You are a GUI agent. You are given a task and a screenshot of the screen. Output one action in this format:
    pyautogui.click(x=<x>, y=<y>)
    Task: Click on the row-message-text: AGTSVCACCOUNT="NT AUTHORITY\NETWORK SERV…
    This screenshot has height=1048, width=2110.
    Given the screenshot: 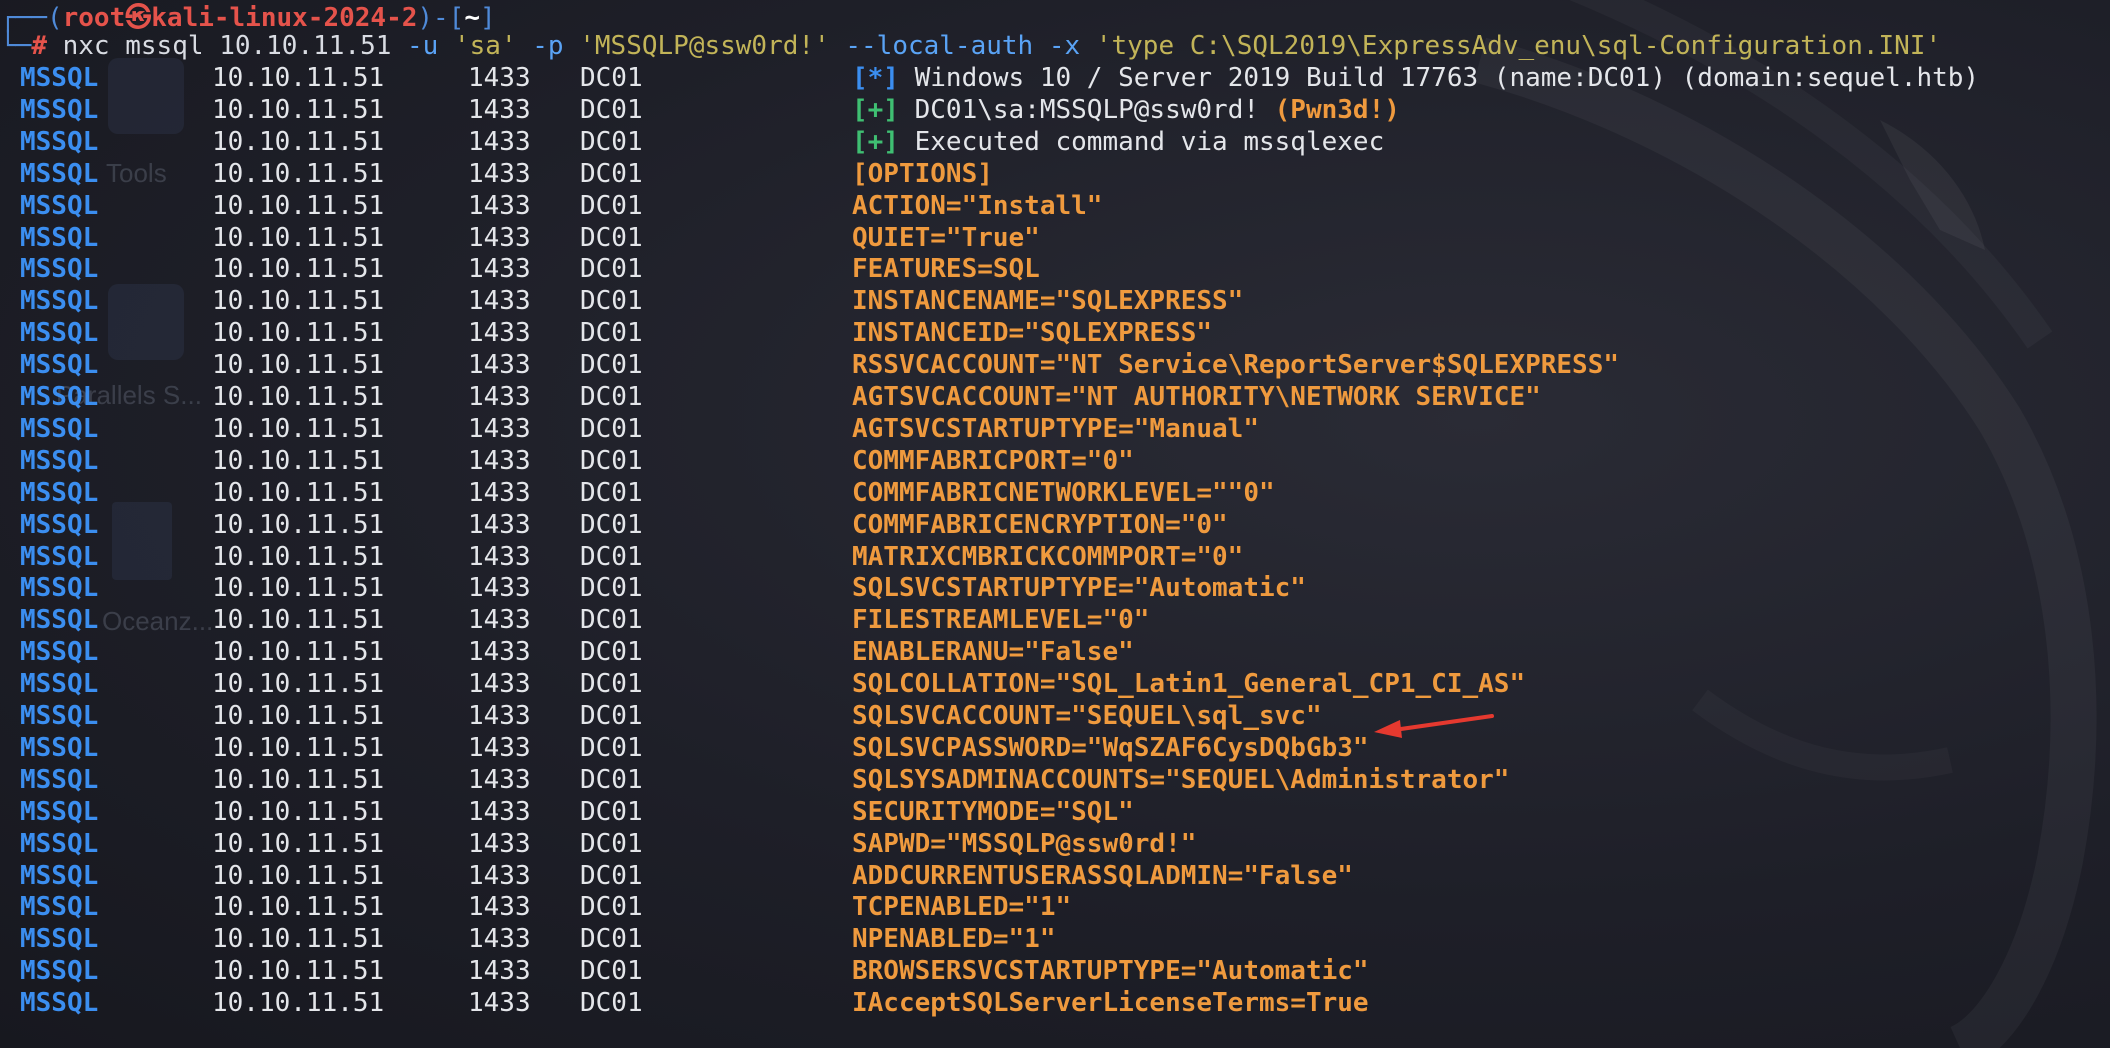 What is the action you would take?
    pyautogui.click(x=1196, y=397)
    